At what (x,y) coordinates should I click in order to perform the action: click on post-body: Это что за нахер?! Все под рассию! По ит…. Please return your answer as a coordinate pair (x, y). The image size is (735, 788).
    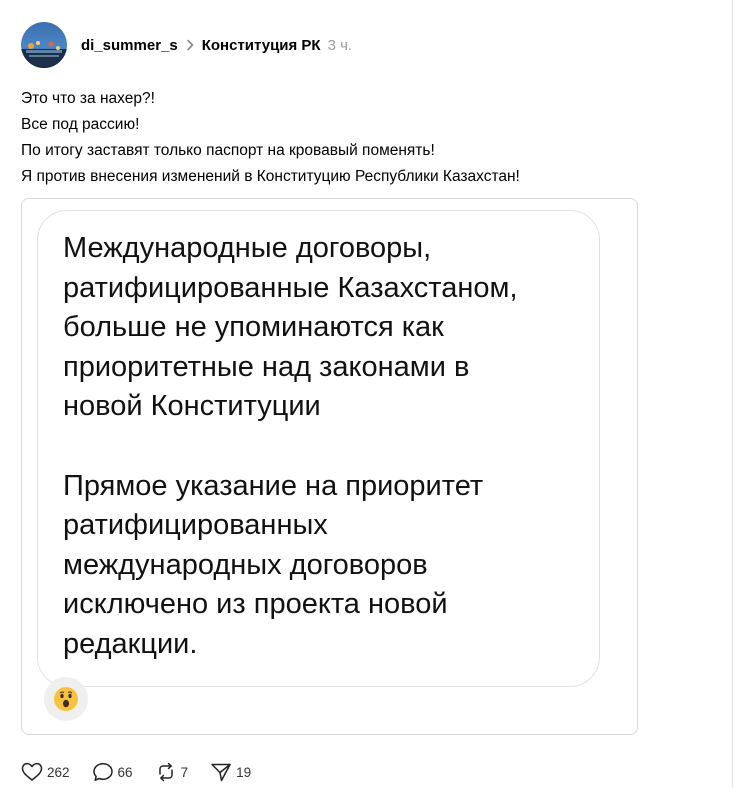
    Looking at the image, I should click on (270, 138).